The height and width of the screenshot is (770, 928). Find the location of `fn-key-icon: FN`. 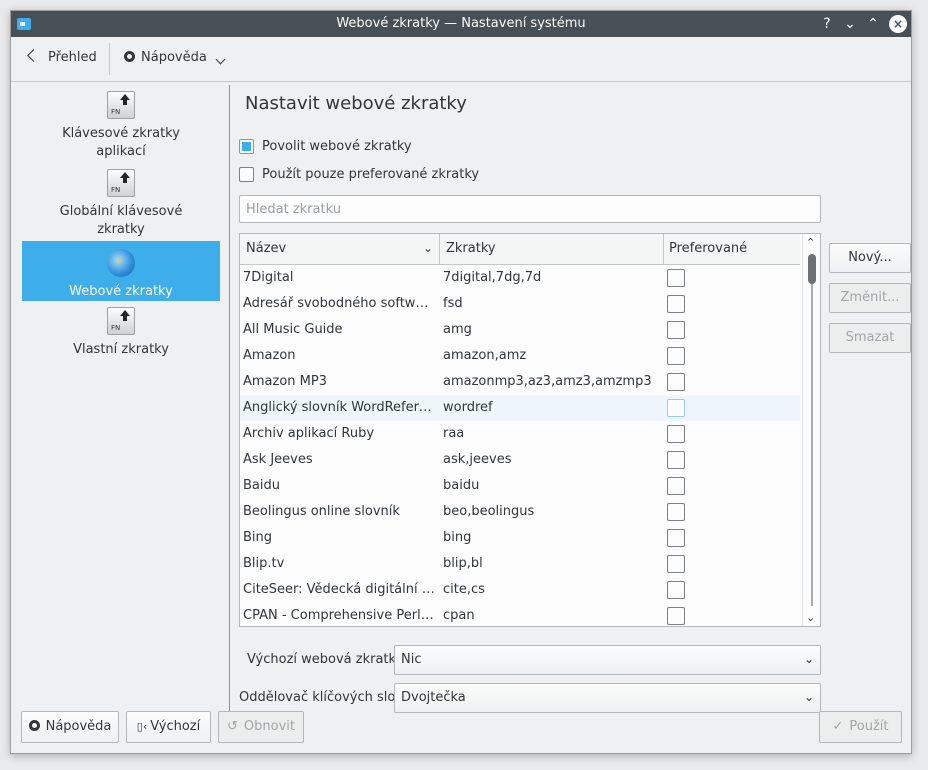

fn-key-icon: FN is located at coordinates (121, 183).